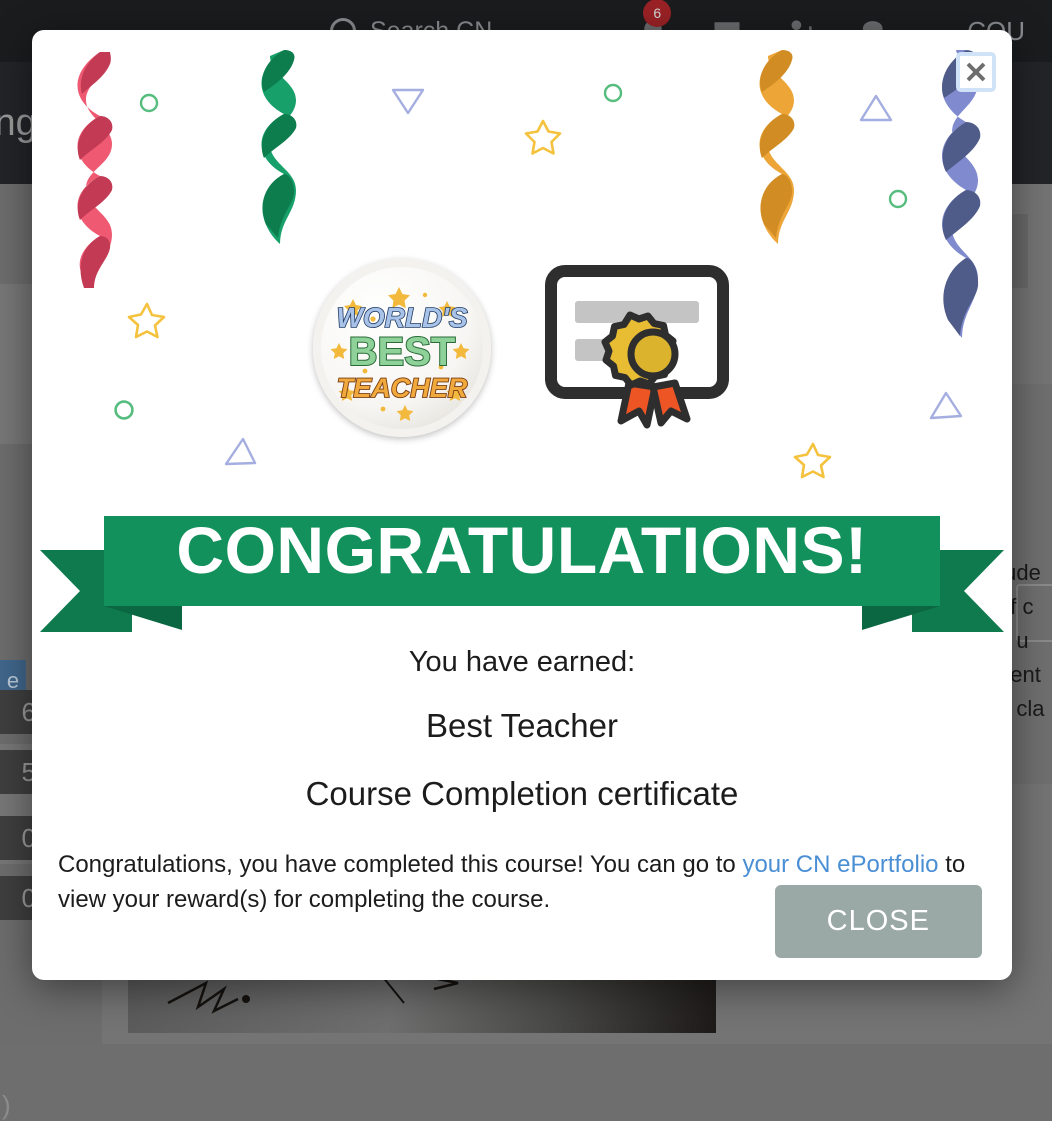 Image resolution: width=1052 pixels, height=1121 pixels. I want to click on best-teacher-badge-icon: WORLD'S BEST TEACHER, so click(402, 348).